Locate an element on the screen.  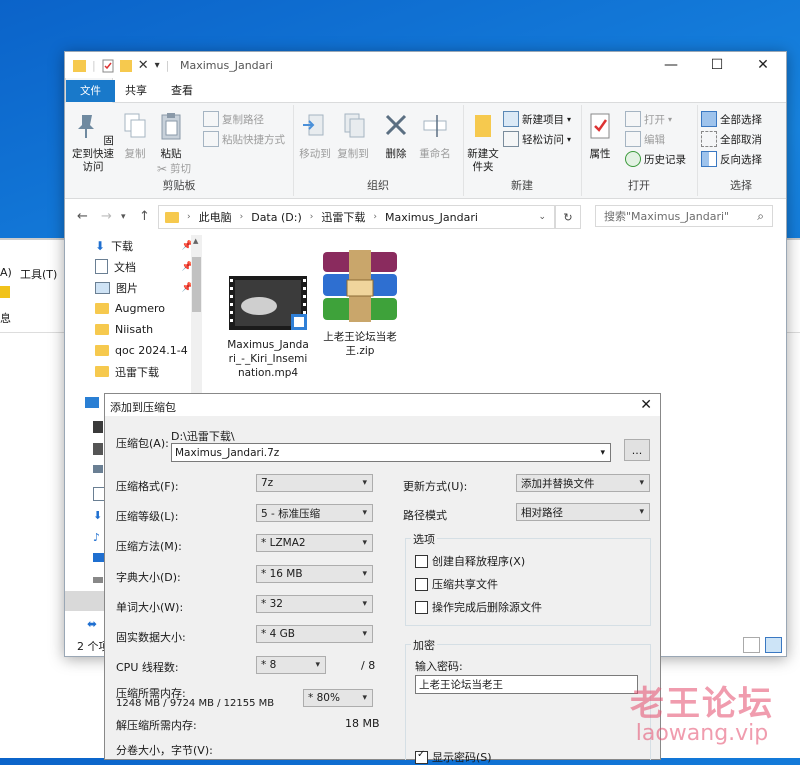
file-item-archive: 上老王论坛当老王.zip is located at coordinates (360, 304).